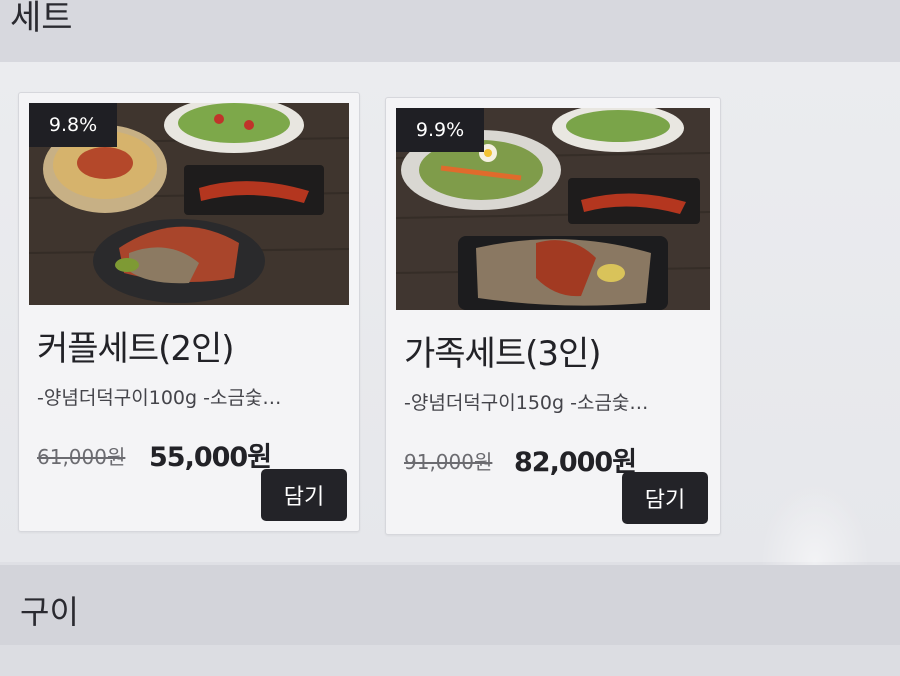  What do you see at coordinates (49, 612) in the screenshot?
I see `section-title-grill: 구이` at bounding box center [49, 612].